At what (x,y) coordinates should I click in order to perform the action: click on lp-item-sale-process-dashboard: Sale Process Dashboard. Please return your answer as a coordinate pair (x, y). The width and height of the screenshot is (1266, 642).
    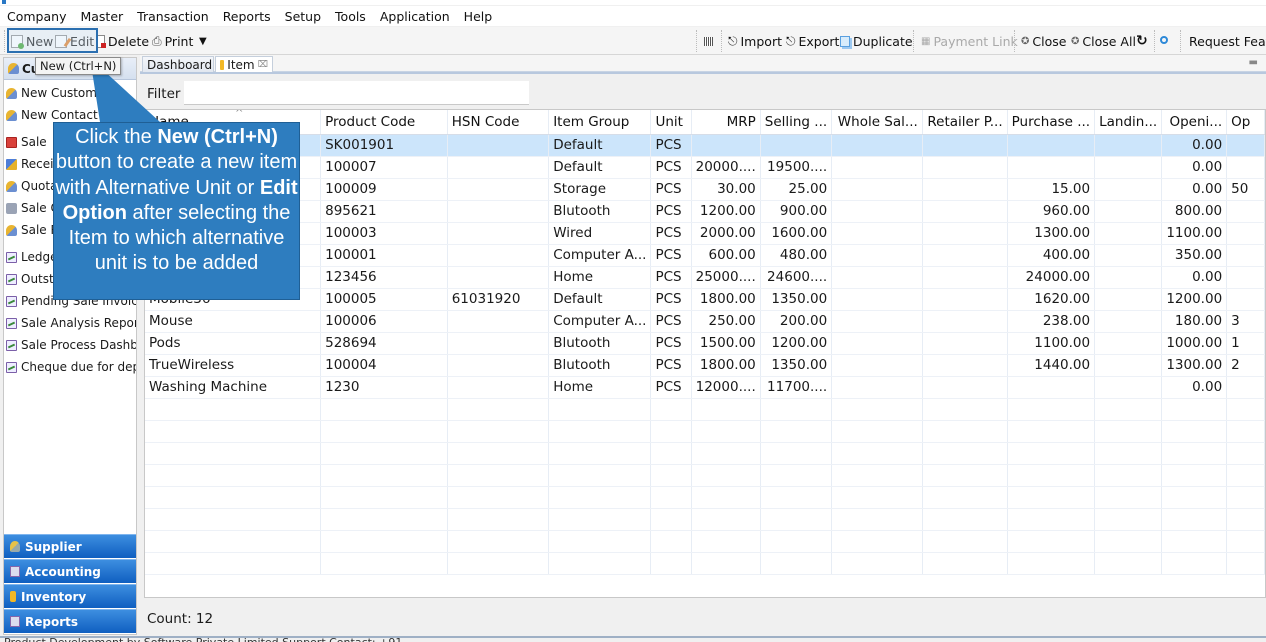
    Looking at the image, I should click on (70, 345).